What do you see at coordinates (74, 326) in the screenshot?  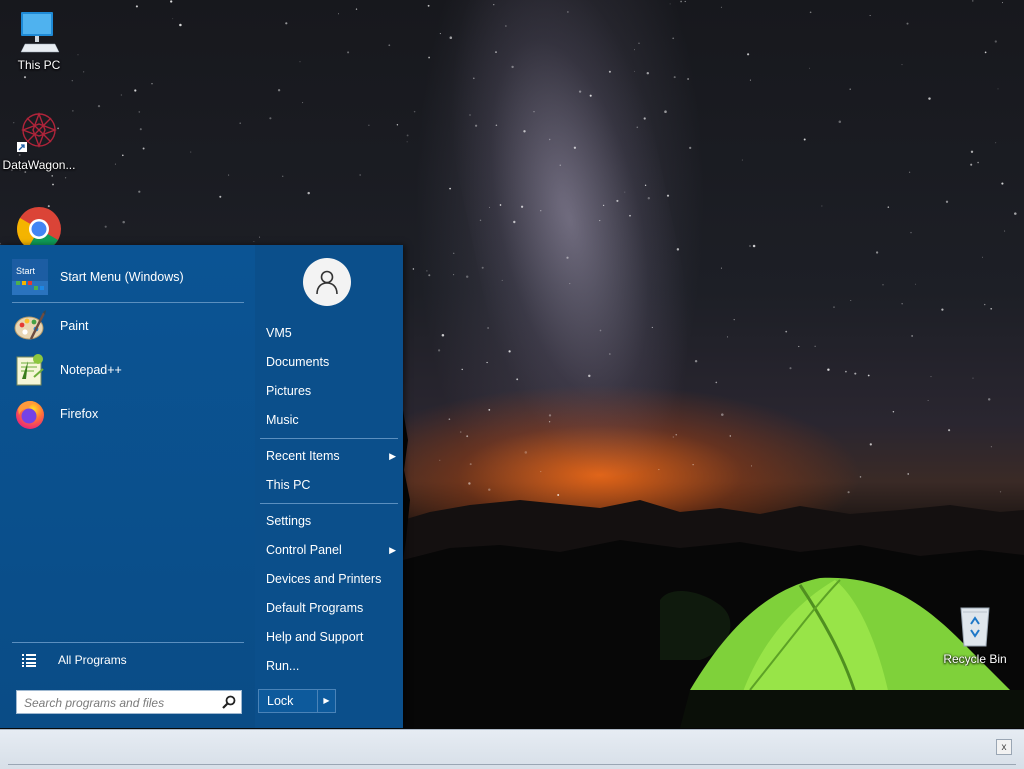 I see `pinned-label: Paint` at bounding box center [74, 326].